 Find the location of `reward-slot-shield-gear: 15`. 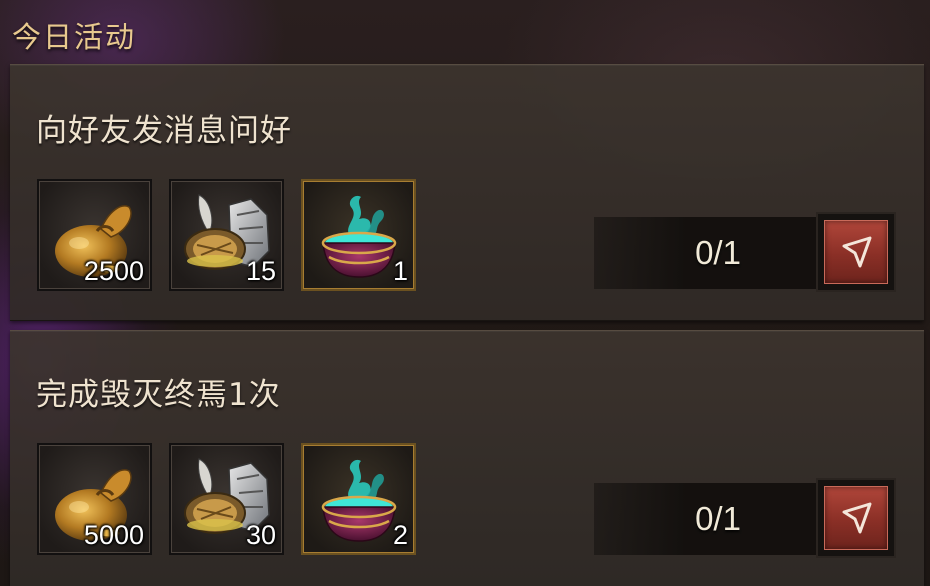

reward-slot-shield-gear: 15 is located at coordinates (226, 235).